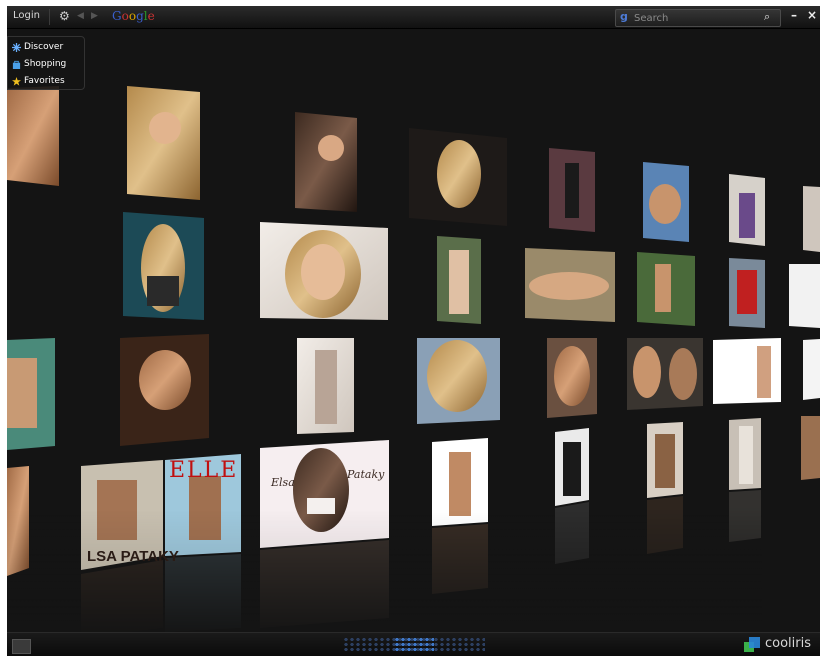 The width and height of the screenshot is (821, 656). What do you see at coordinates (133, 556) in the screenshot?
I see `magazine-cover-text: LSA PATAKY` at bounding box center [133, 556].